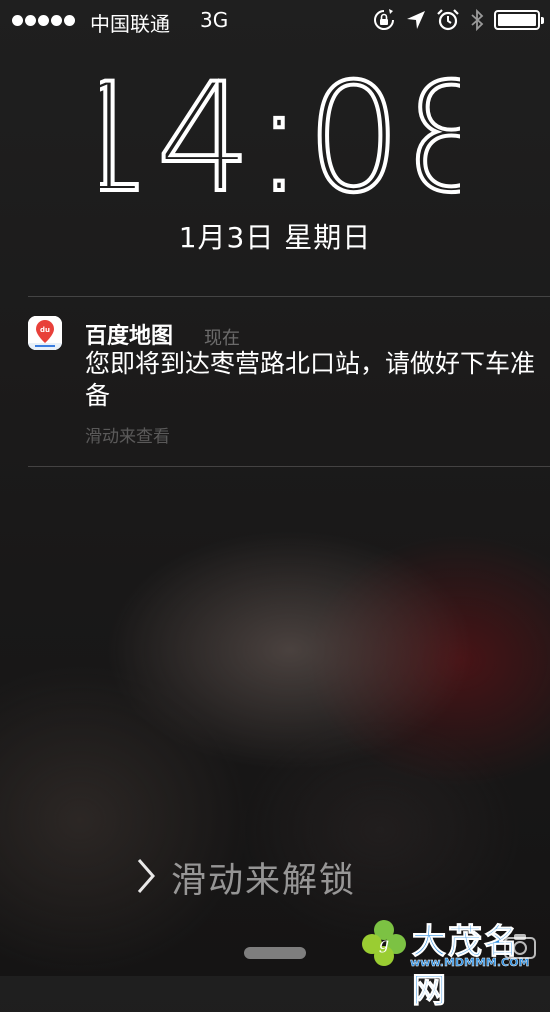 The height and width of the screenshot is (1012, 550). Describe the element at coordinates (275, 953) in the screenshot. I see `home-indicator` at that location.